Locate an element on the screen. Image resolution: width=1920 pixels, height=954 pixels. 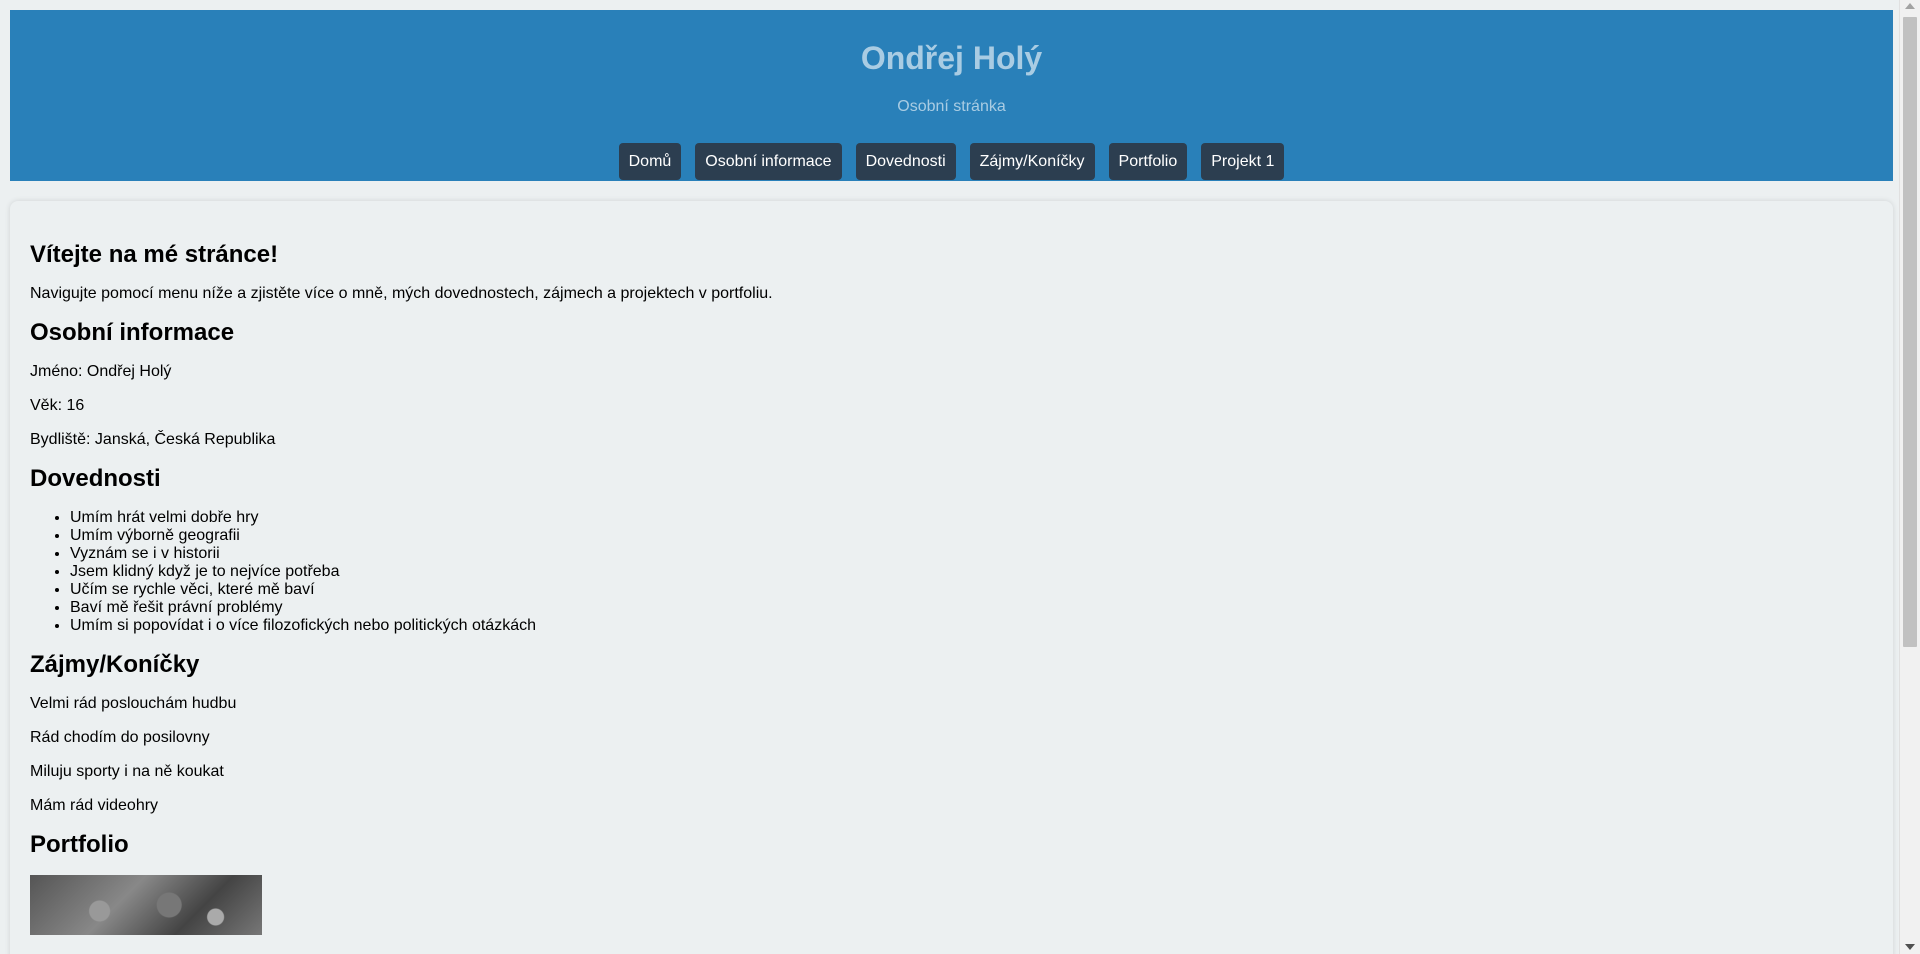
personal-name: Jméno: Ondřej Holý is located at coordinates (101, 371).